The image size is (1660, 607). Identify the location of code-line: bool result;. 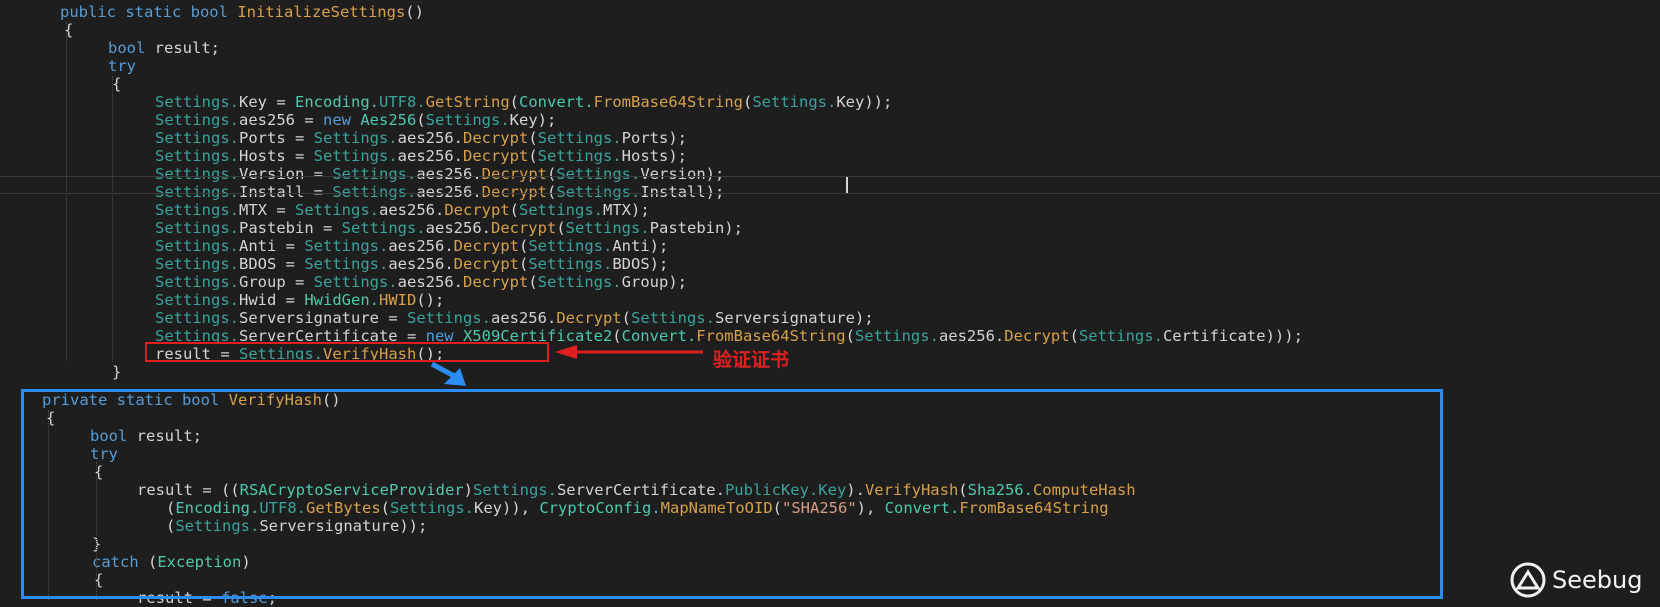
(164, 48).